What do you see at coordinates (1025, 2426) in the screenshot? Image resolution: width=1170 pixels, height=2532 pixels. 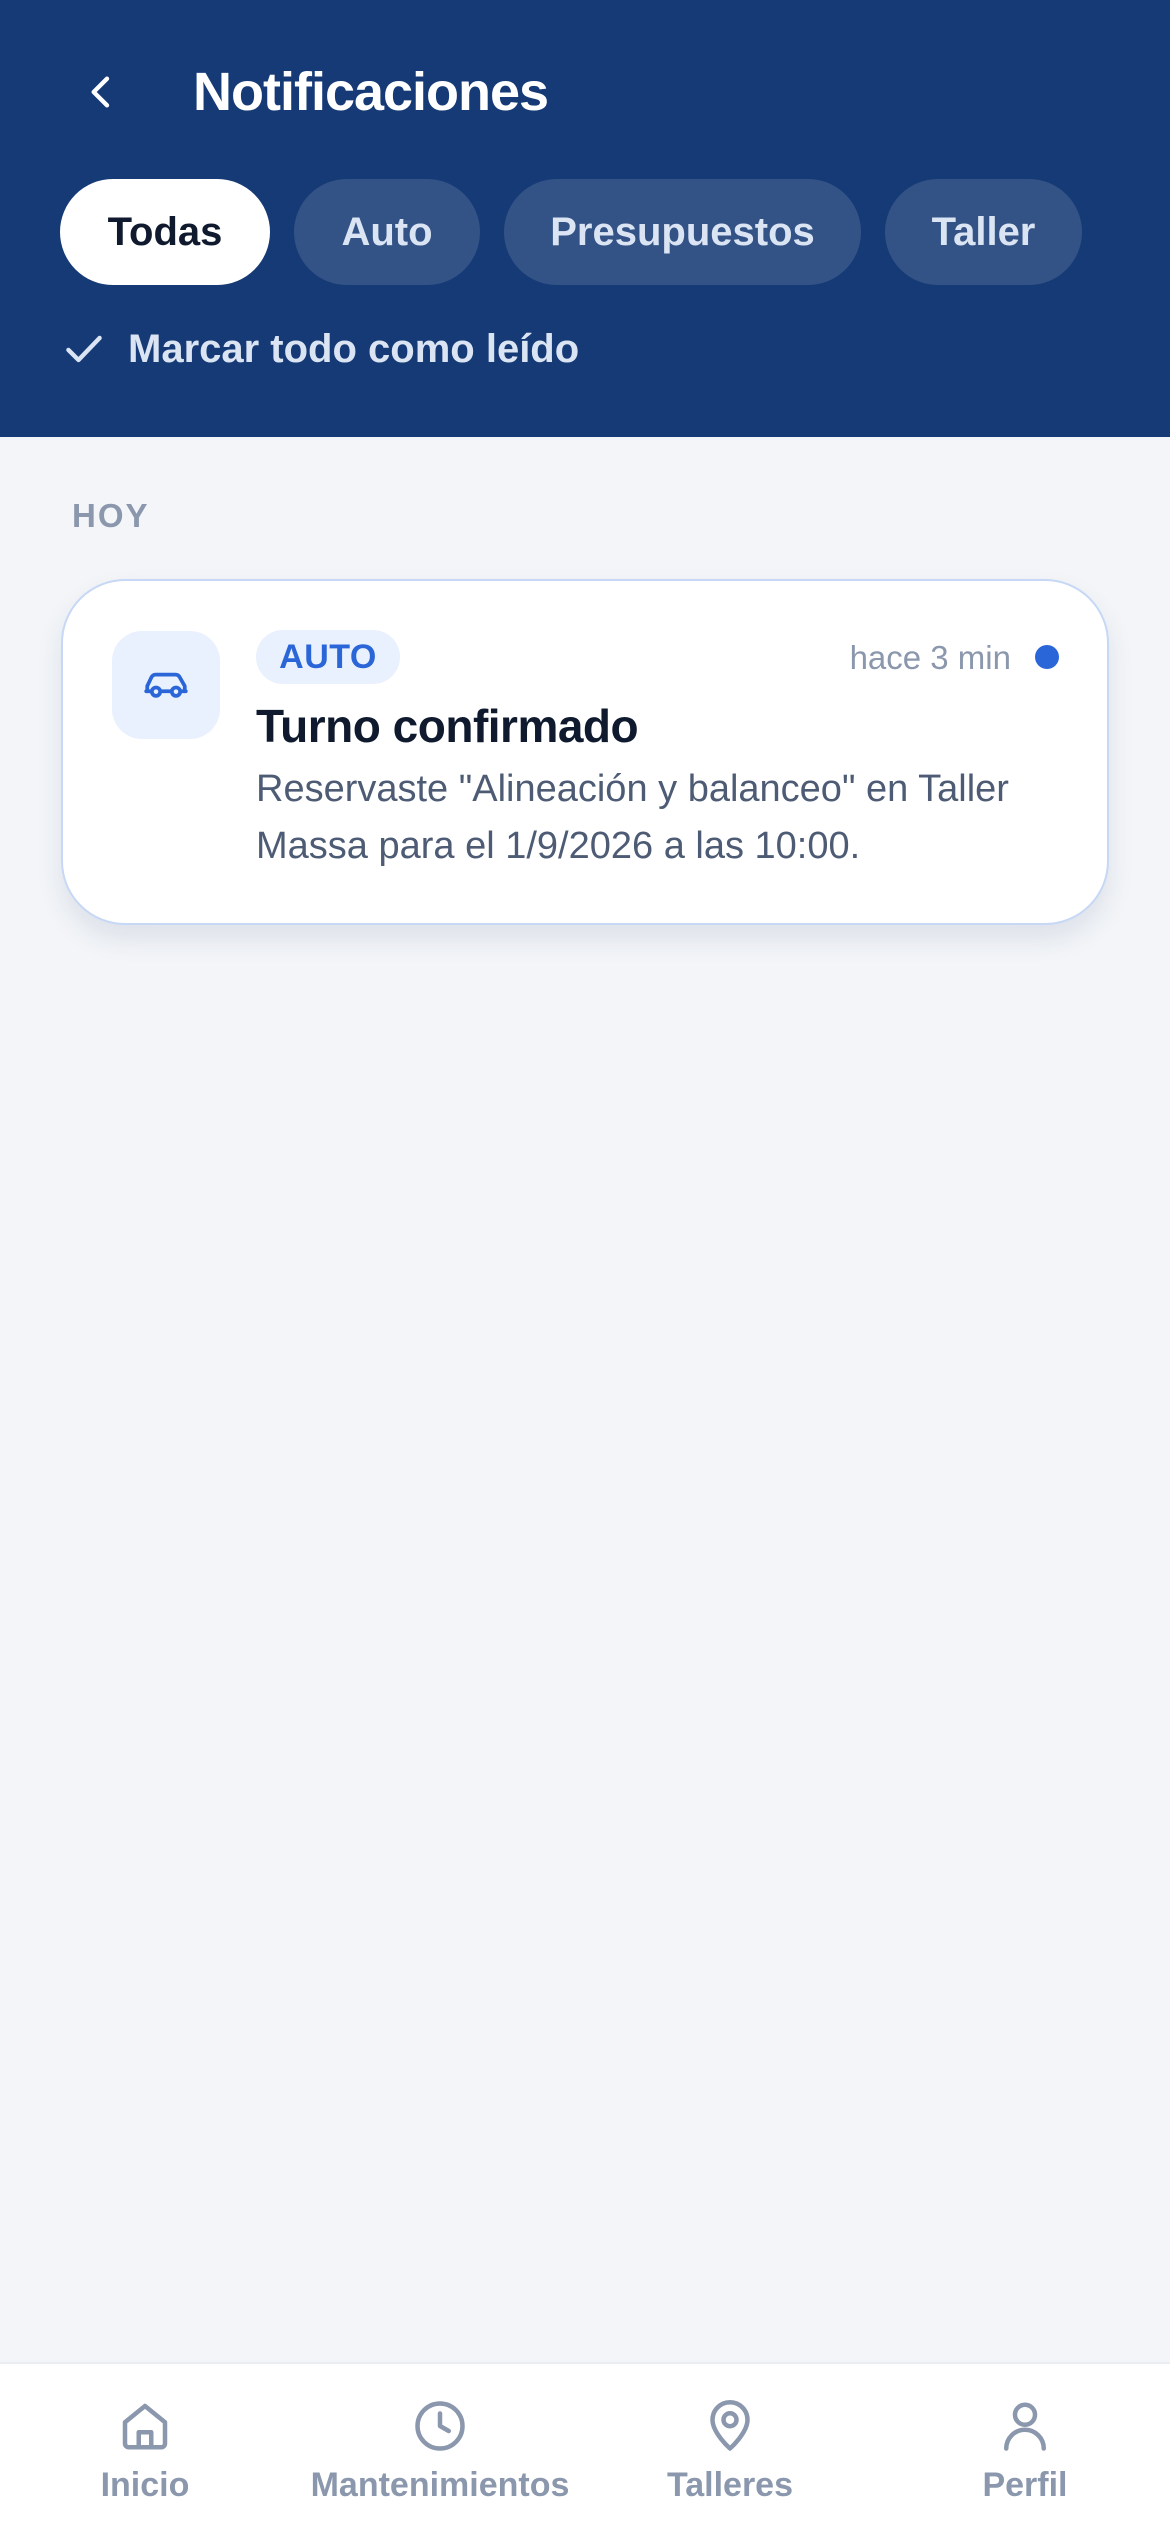 I see `user-icon` at bounding box center [1025, 2426].